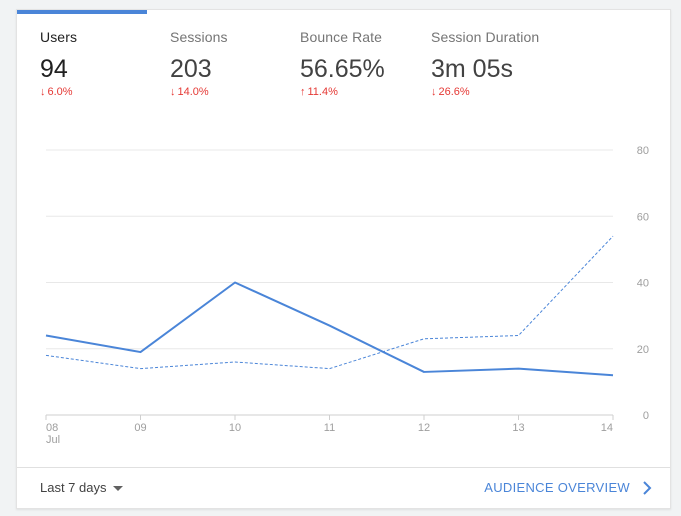 This screenshot has width=681, height=516. Describe the element at coordinates (647, 487) in the screenshot. I see `chevron-right-icon` at that location.